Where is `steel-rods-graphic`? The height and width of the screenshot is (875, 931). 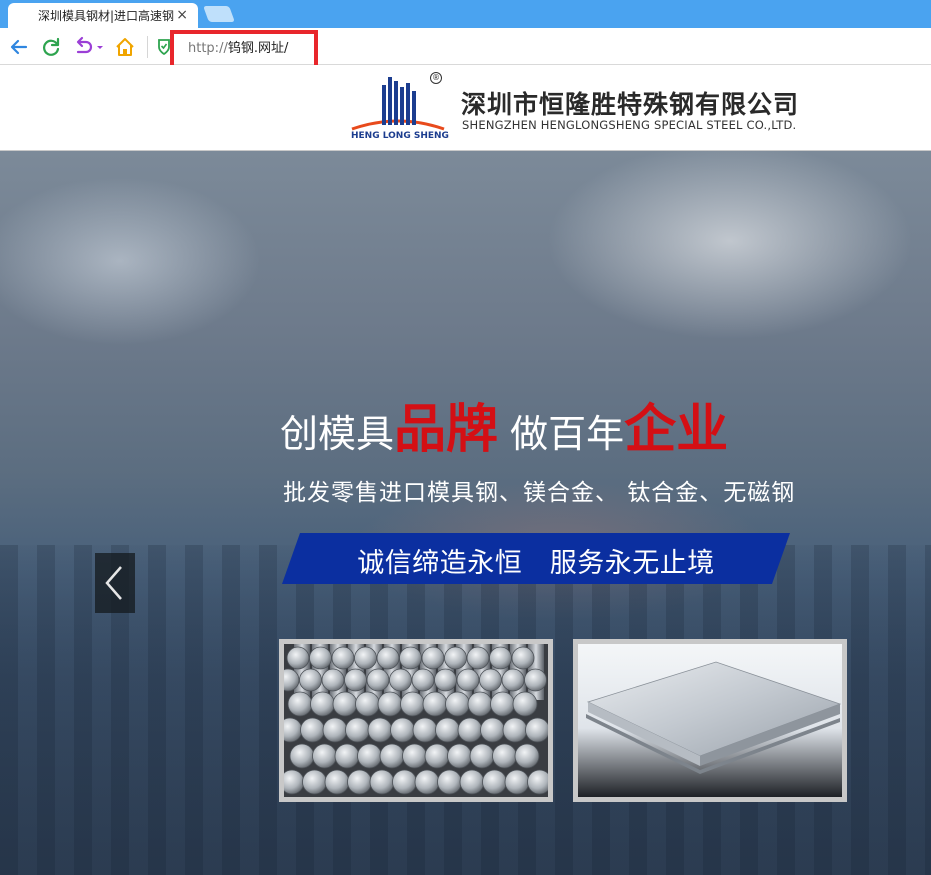
steel-rods-graphic is located at coordinates (416, 719).